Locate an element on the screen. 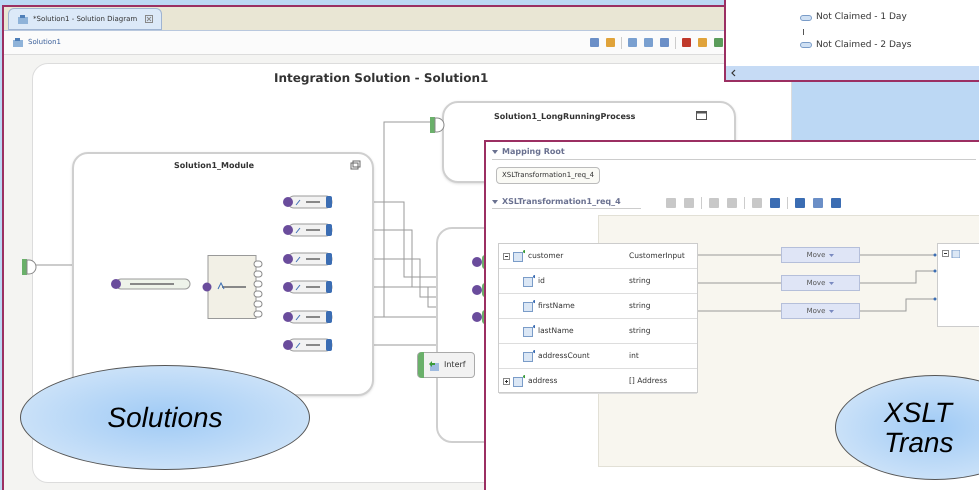  editor-title: XSLTransformation1_req_4 is located at coordinates (561, 202).